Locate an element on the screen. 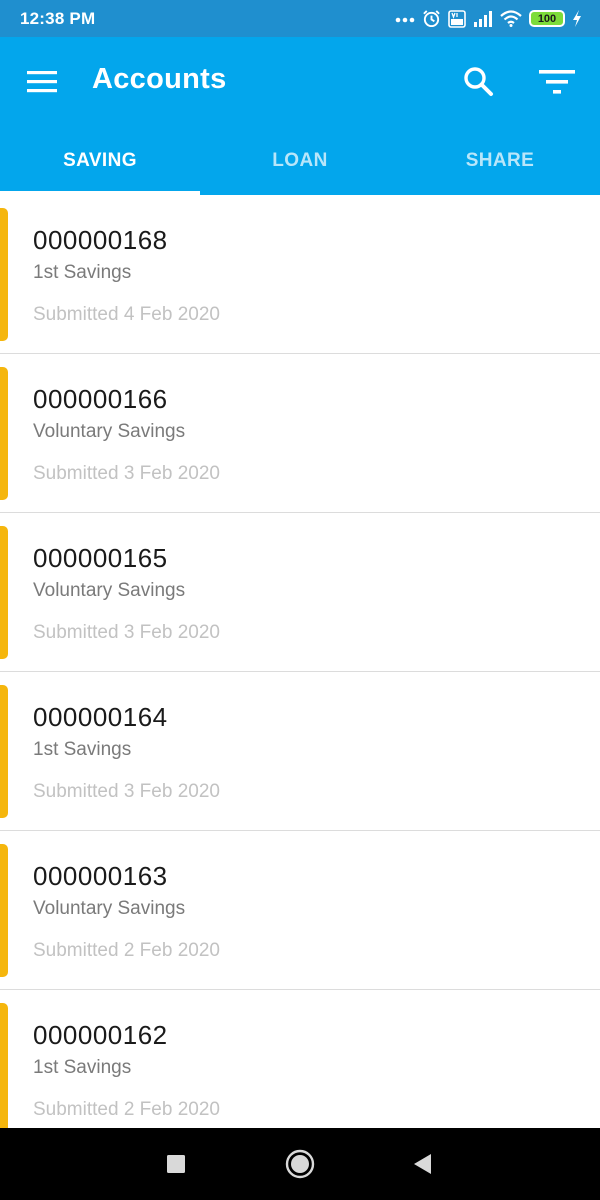 The width and height of the screenshot is (600, 1200). page-title: Accounts is located at coordinates (159, 79).